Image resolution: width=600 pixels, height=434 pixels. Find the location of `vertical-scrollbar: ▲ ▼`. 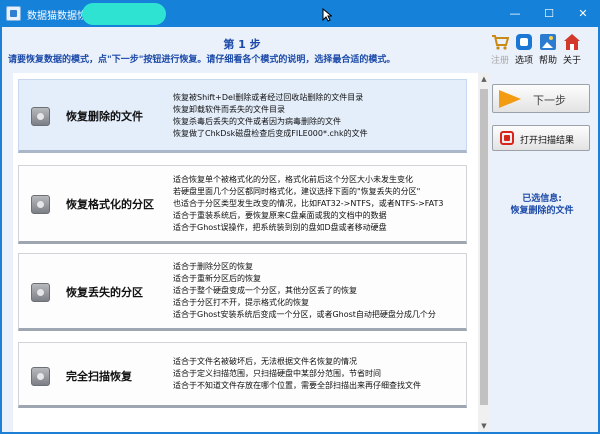

vertical-scrollbar: ▲ ▼ is located at coordinates (484, 252).